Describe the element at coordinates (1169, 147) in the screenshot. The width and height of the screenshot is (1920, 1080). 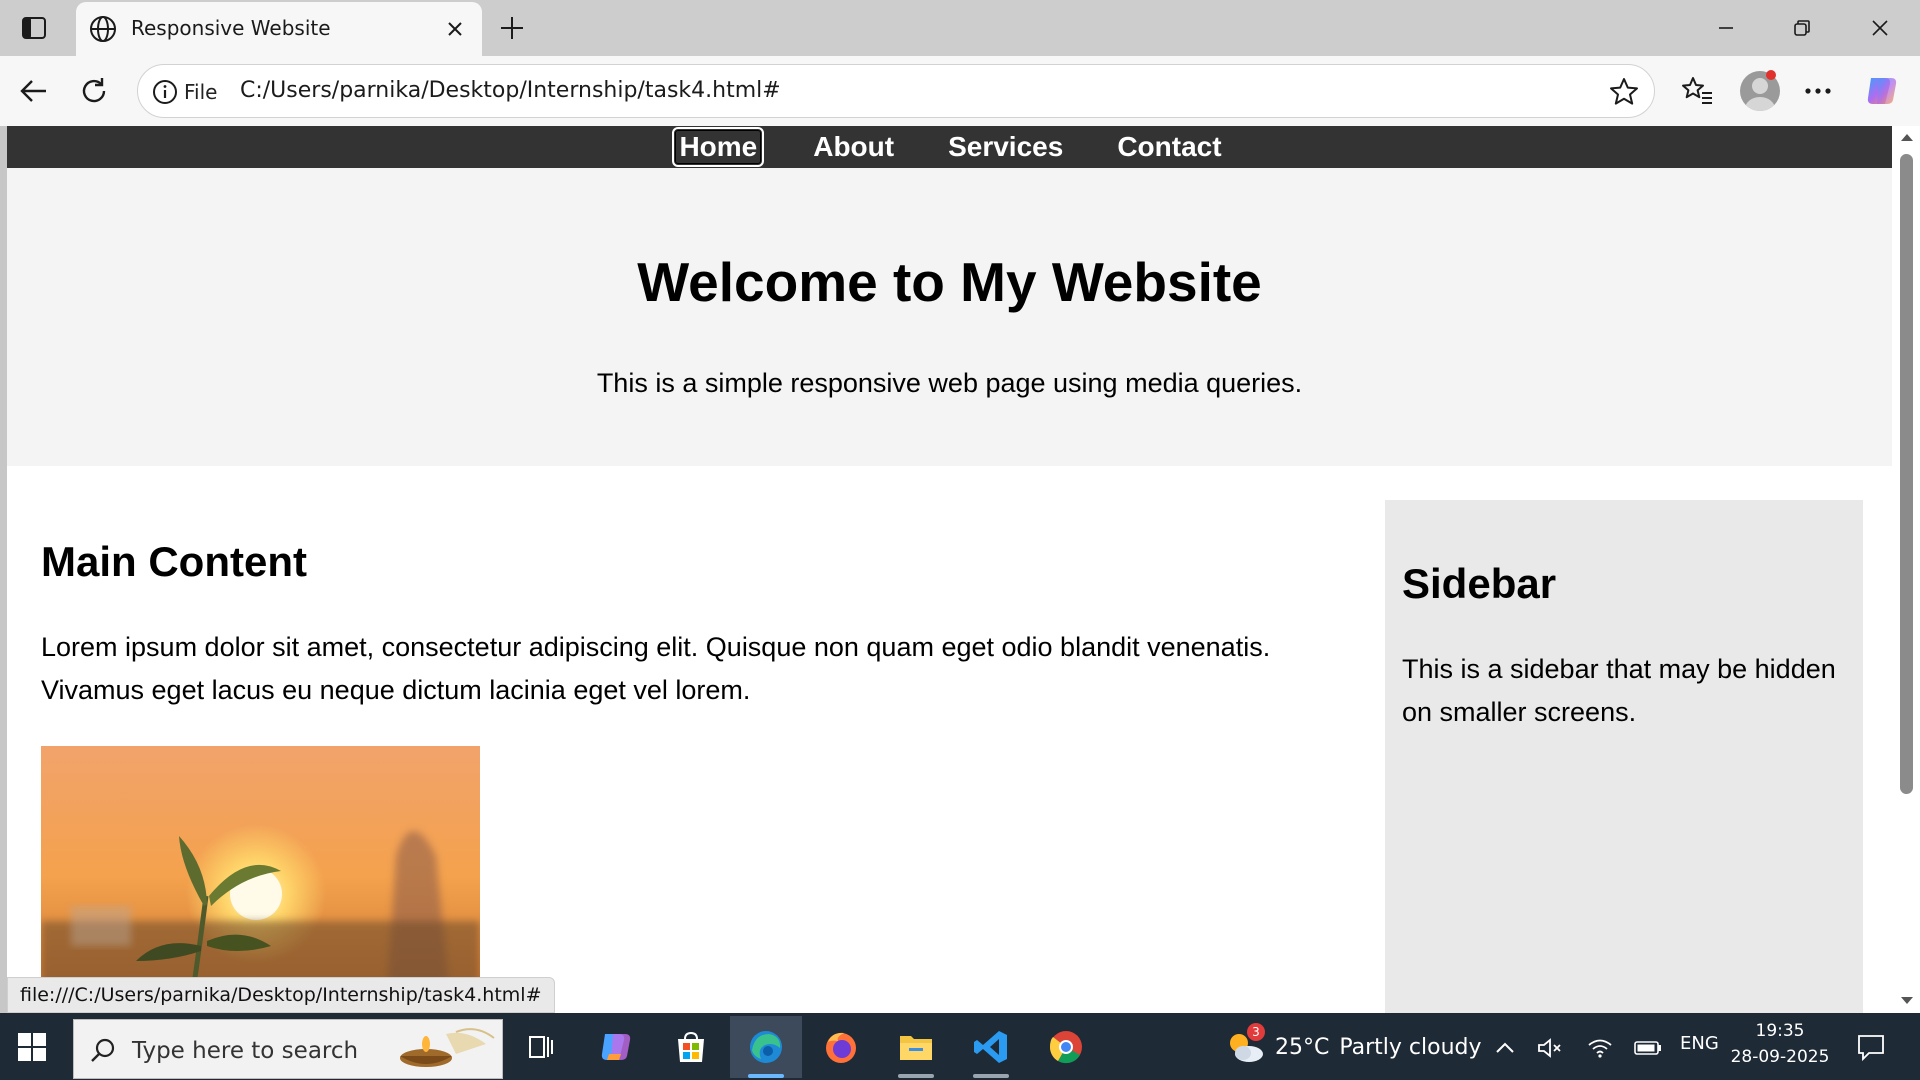
I see `nav-link-contact: Contact` at that location.